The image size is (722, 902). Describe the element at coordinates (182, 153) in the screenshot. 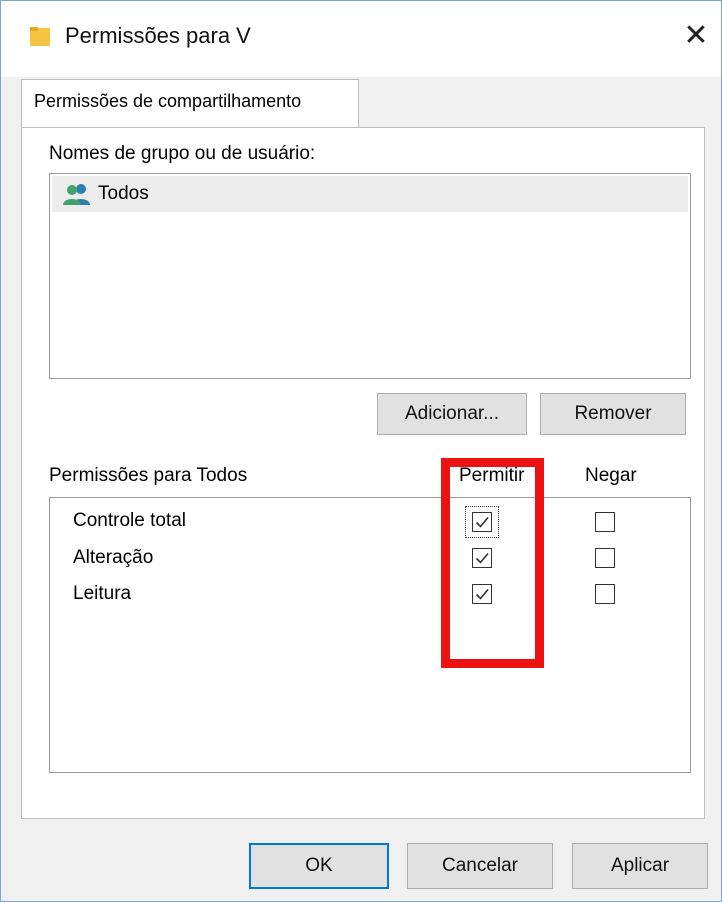

I see `group-names-label: Nomes de grupo ou de usuário:` at that location.